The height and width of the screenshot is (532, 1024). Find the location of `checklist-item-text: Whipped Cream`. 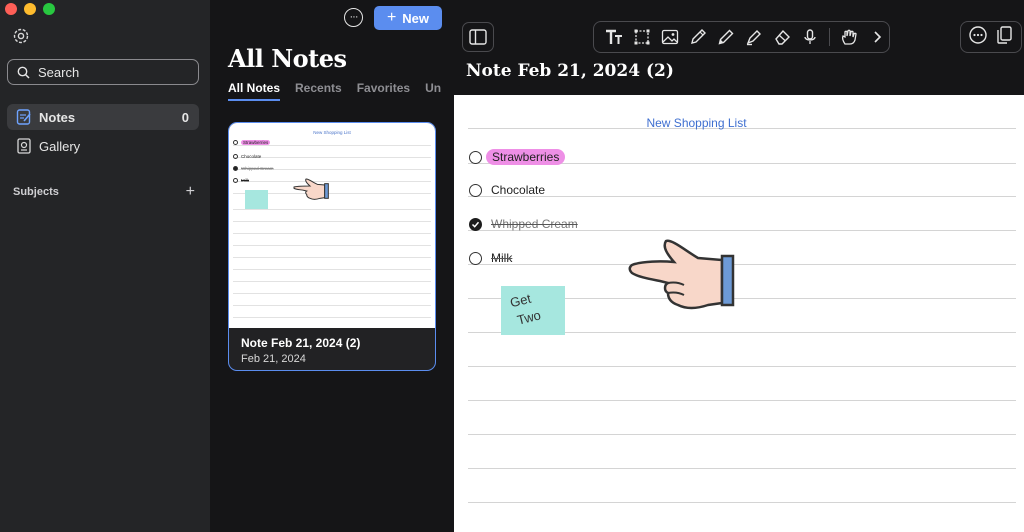

checklist-item-text: Whipped Cream is located at coordinates (534, 224).